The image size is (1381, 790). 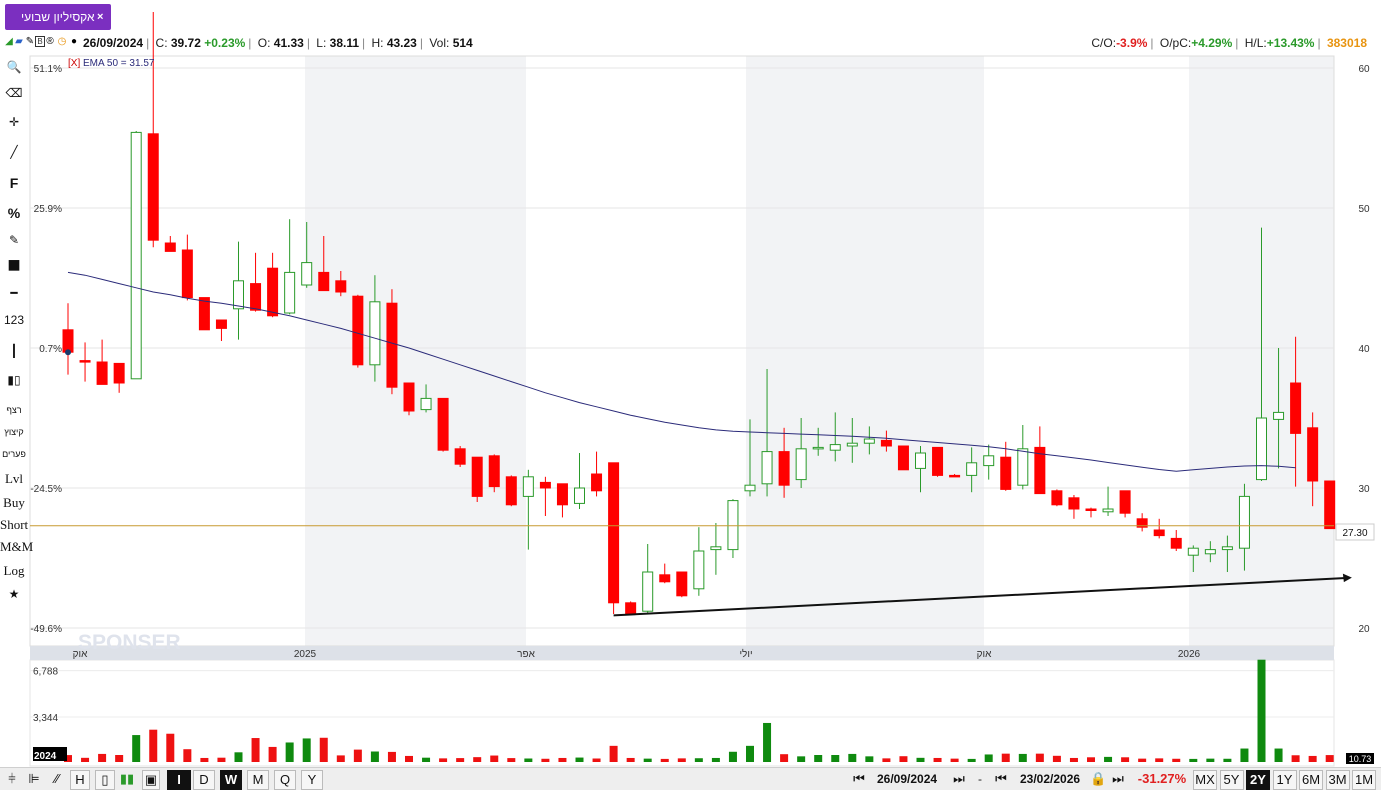 What do you see at coordinates (12, 779) in the screenshot?
I see `candlestick-type-icon: ⫩` at bounding box center [12, 779].